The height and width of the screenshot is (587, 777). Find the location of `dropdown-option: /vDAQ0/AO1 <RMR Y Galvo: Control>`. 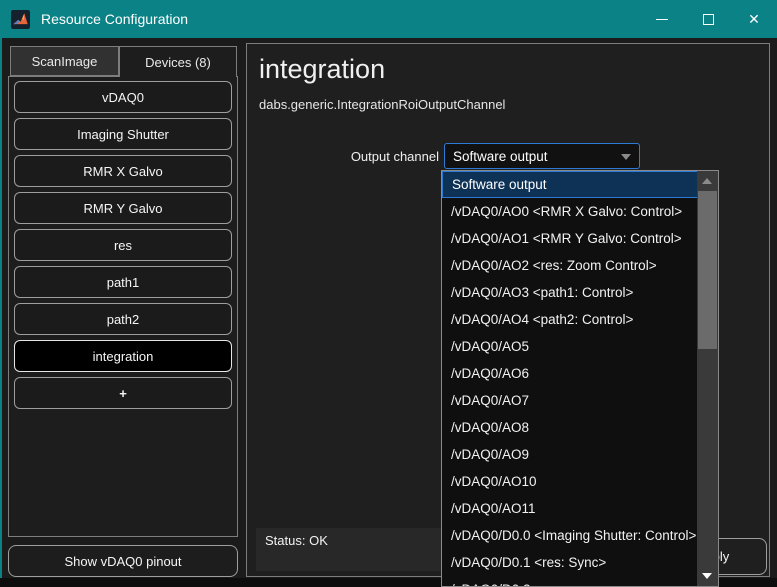

dropdown-option: /vDAQ0/AO1 <RMR Y Galvo: Control> is located at coordinates (570, 238).